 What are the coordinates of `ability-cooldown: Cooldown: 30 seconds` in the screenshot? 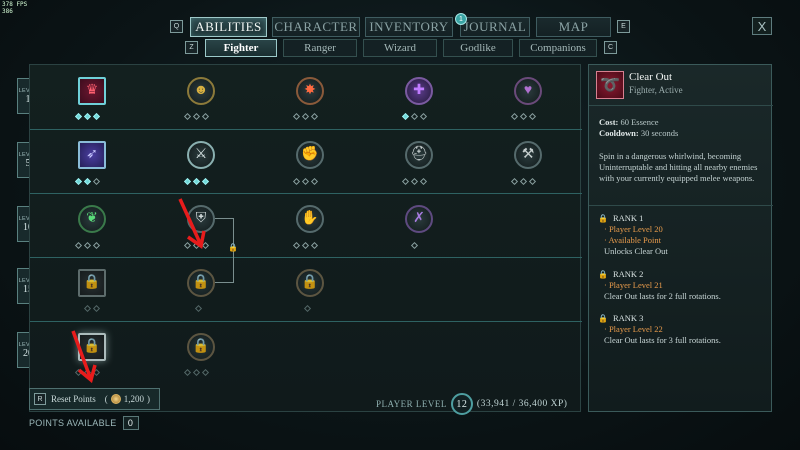 It's located at (638, 133).